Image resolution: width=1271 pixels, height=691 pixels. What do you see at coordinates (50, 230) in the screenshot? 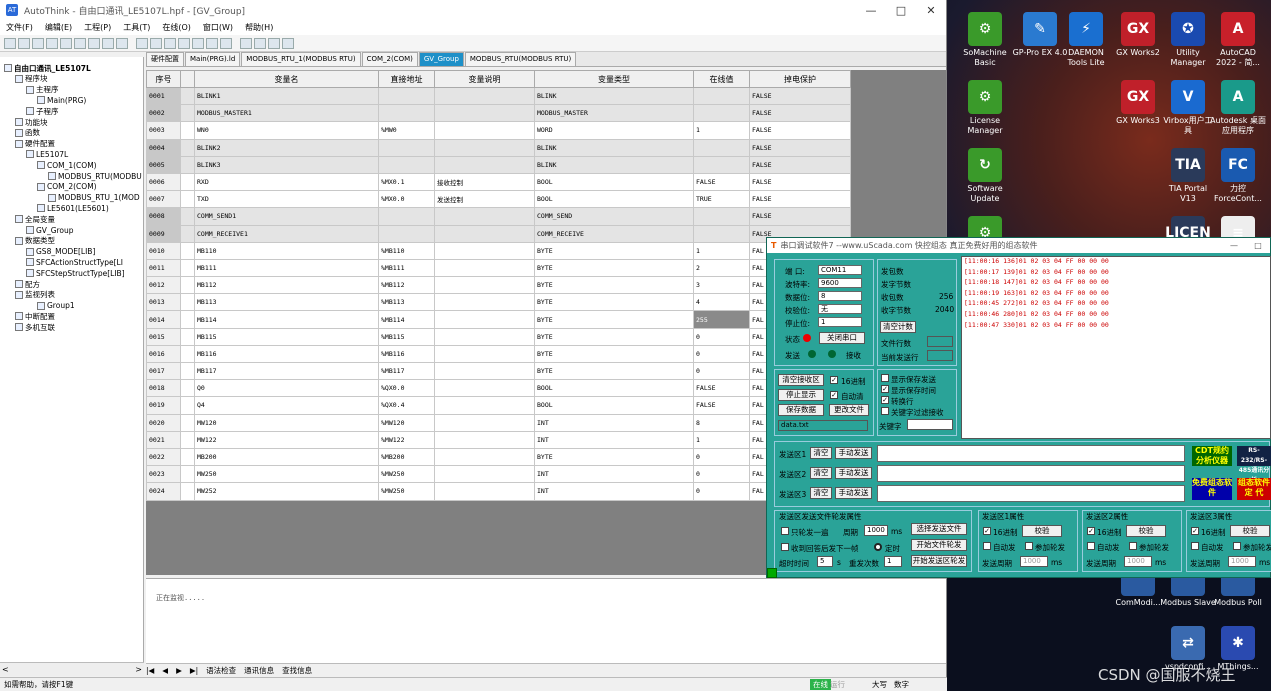
I see `tree-item: GV_Group` at bounding box center [50, 230].